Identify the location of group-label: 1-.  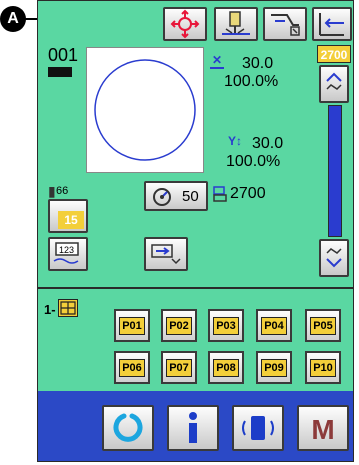
(50, 309).